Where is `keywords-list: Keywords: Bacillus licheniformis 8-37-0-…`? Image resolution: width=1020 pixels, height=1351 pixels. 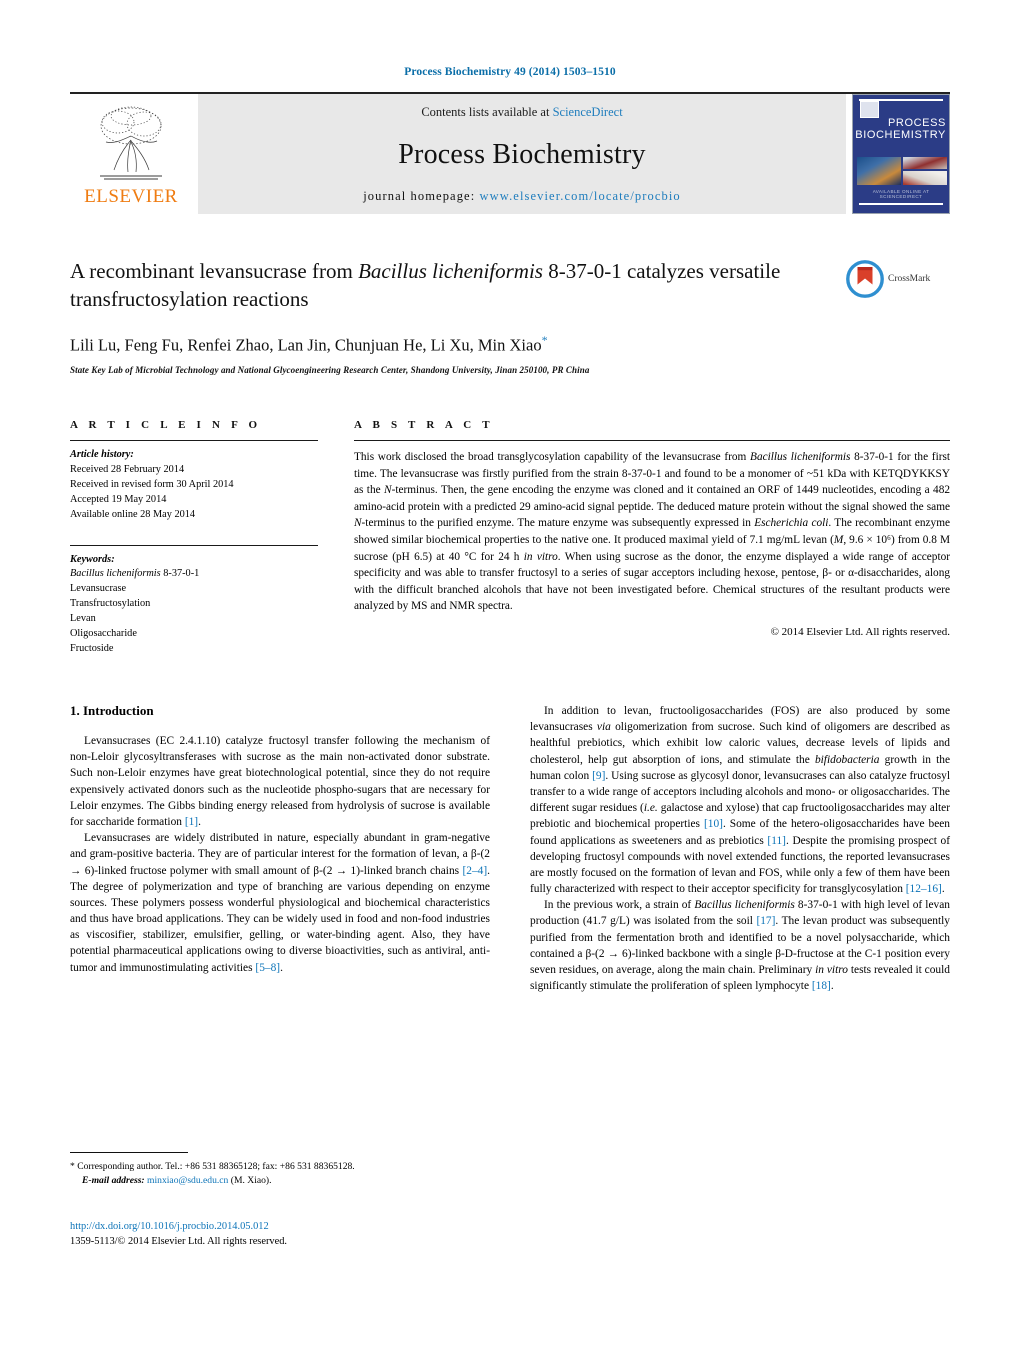
keywords-list: Keywords: Bacillus licheniformis 8-37-0-… is located at coordinates (194, 605).